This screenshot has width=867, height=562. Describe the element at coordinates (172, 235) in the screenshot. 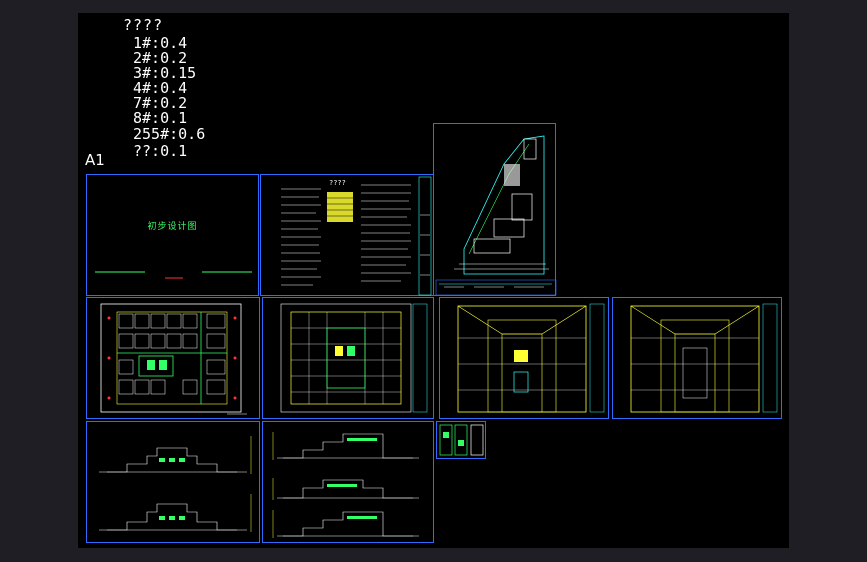

I see `sheet-cover: 初步设计图` at that location.